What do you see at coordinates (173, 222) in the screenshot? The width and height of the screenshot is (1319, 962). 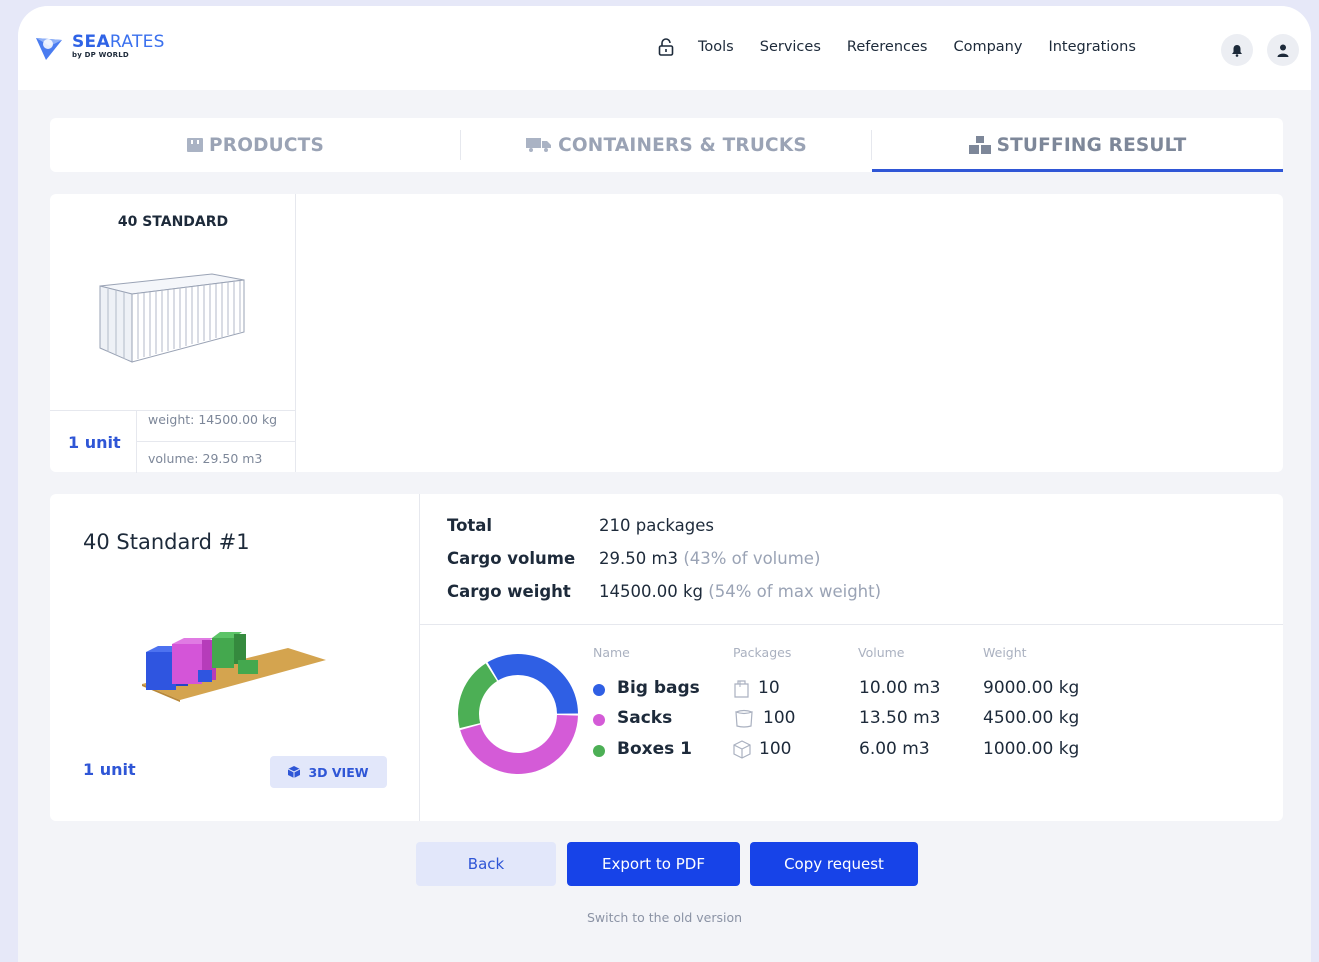 I see `container-type-title: 40 STANDARD` at bounding box center [173, 222].